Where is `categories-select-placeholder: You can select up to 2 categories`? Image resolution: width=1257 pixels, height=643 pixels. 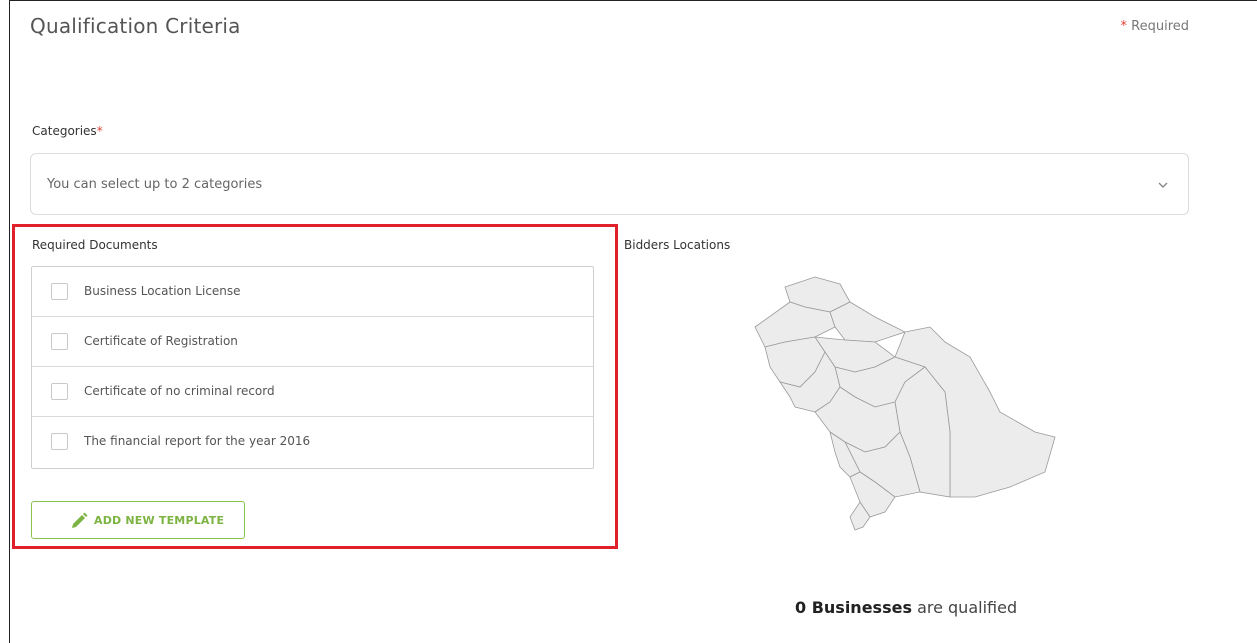
categories-select-placeholder: You can select up to 2 categories is located at coordinates (155, 184).